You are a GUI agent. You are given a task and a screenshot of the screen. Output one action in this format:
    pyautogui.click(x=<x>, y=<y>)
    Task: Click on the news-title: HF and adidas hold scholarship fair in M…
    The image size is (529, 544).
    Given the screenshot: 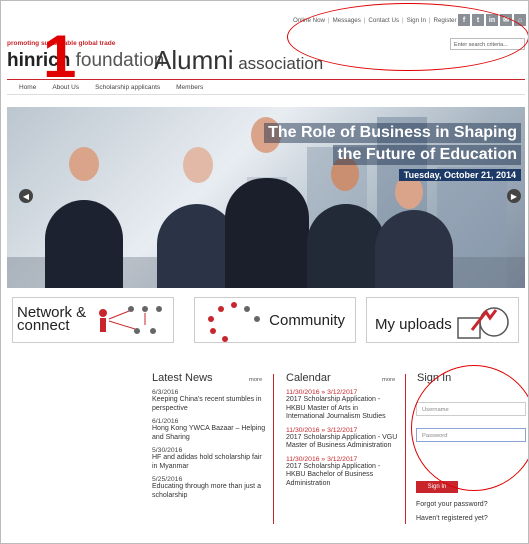 What is the action you would take?
    pyautogui.click(x=210, y=462)
    